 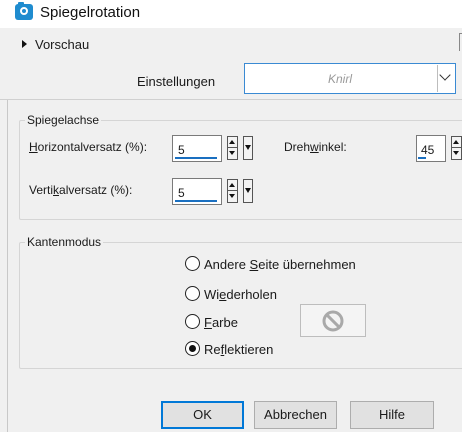 I want to click on vertical-offset-label: Vertikalversatz (%):, so click(x=81, y=190).